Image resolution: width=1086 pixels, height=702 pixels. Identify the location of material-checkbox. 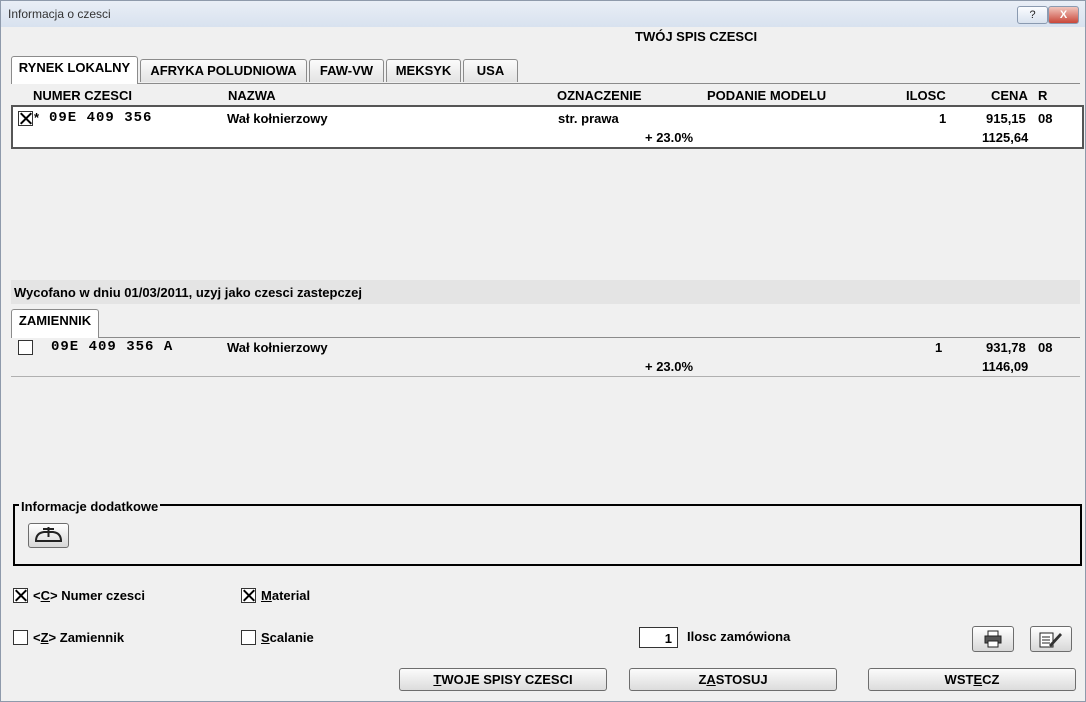
(248, 595).